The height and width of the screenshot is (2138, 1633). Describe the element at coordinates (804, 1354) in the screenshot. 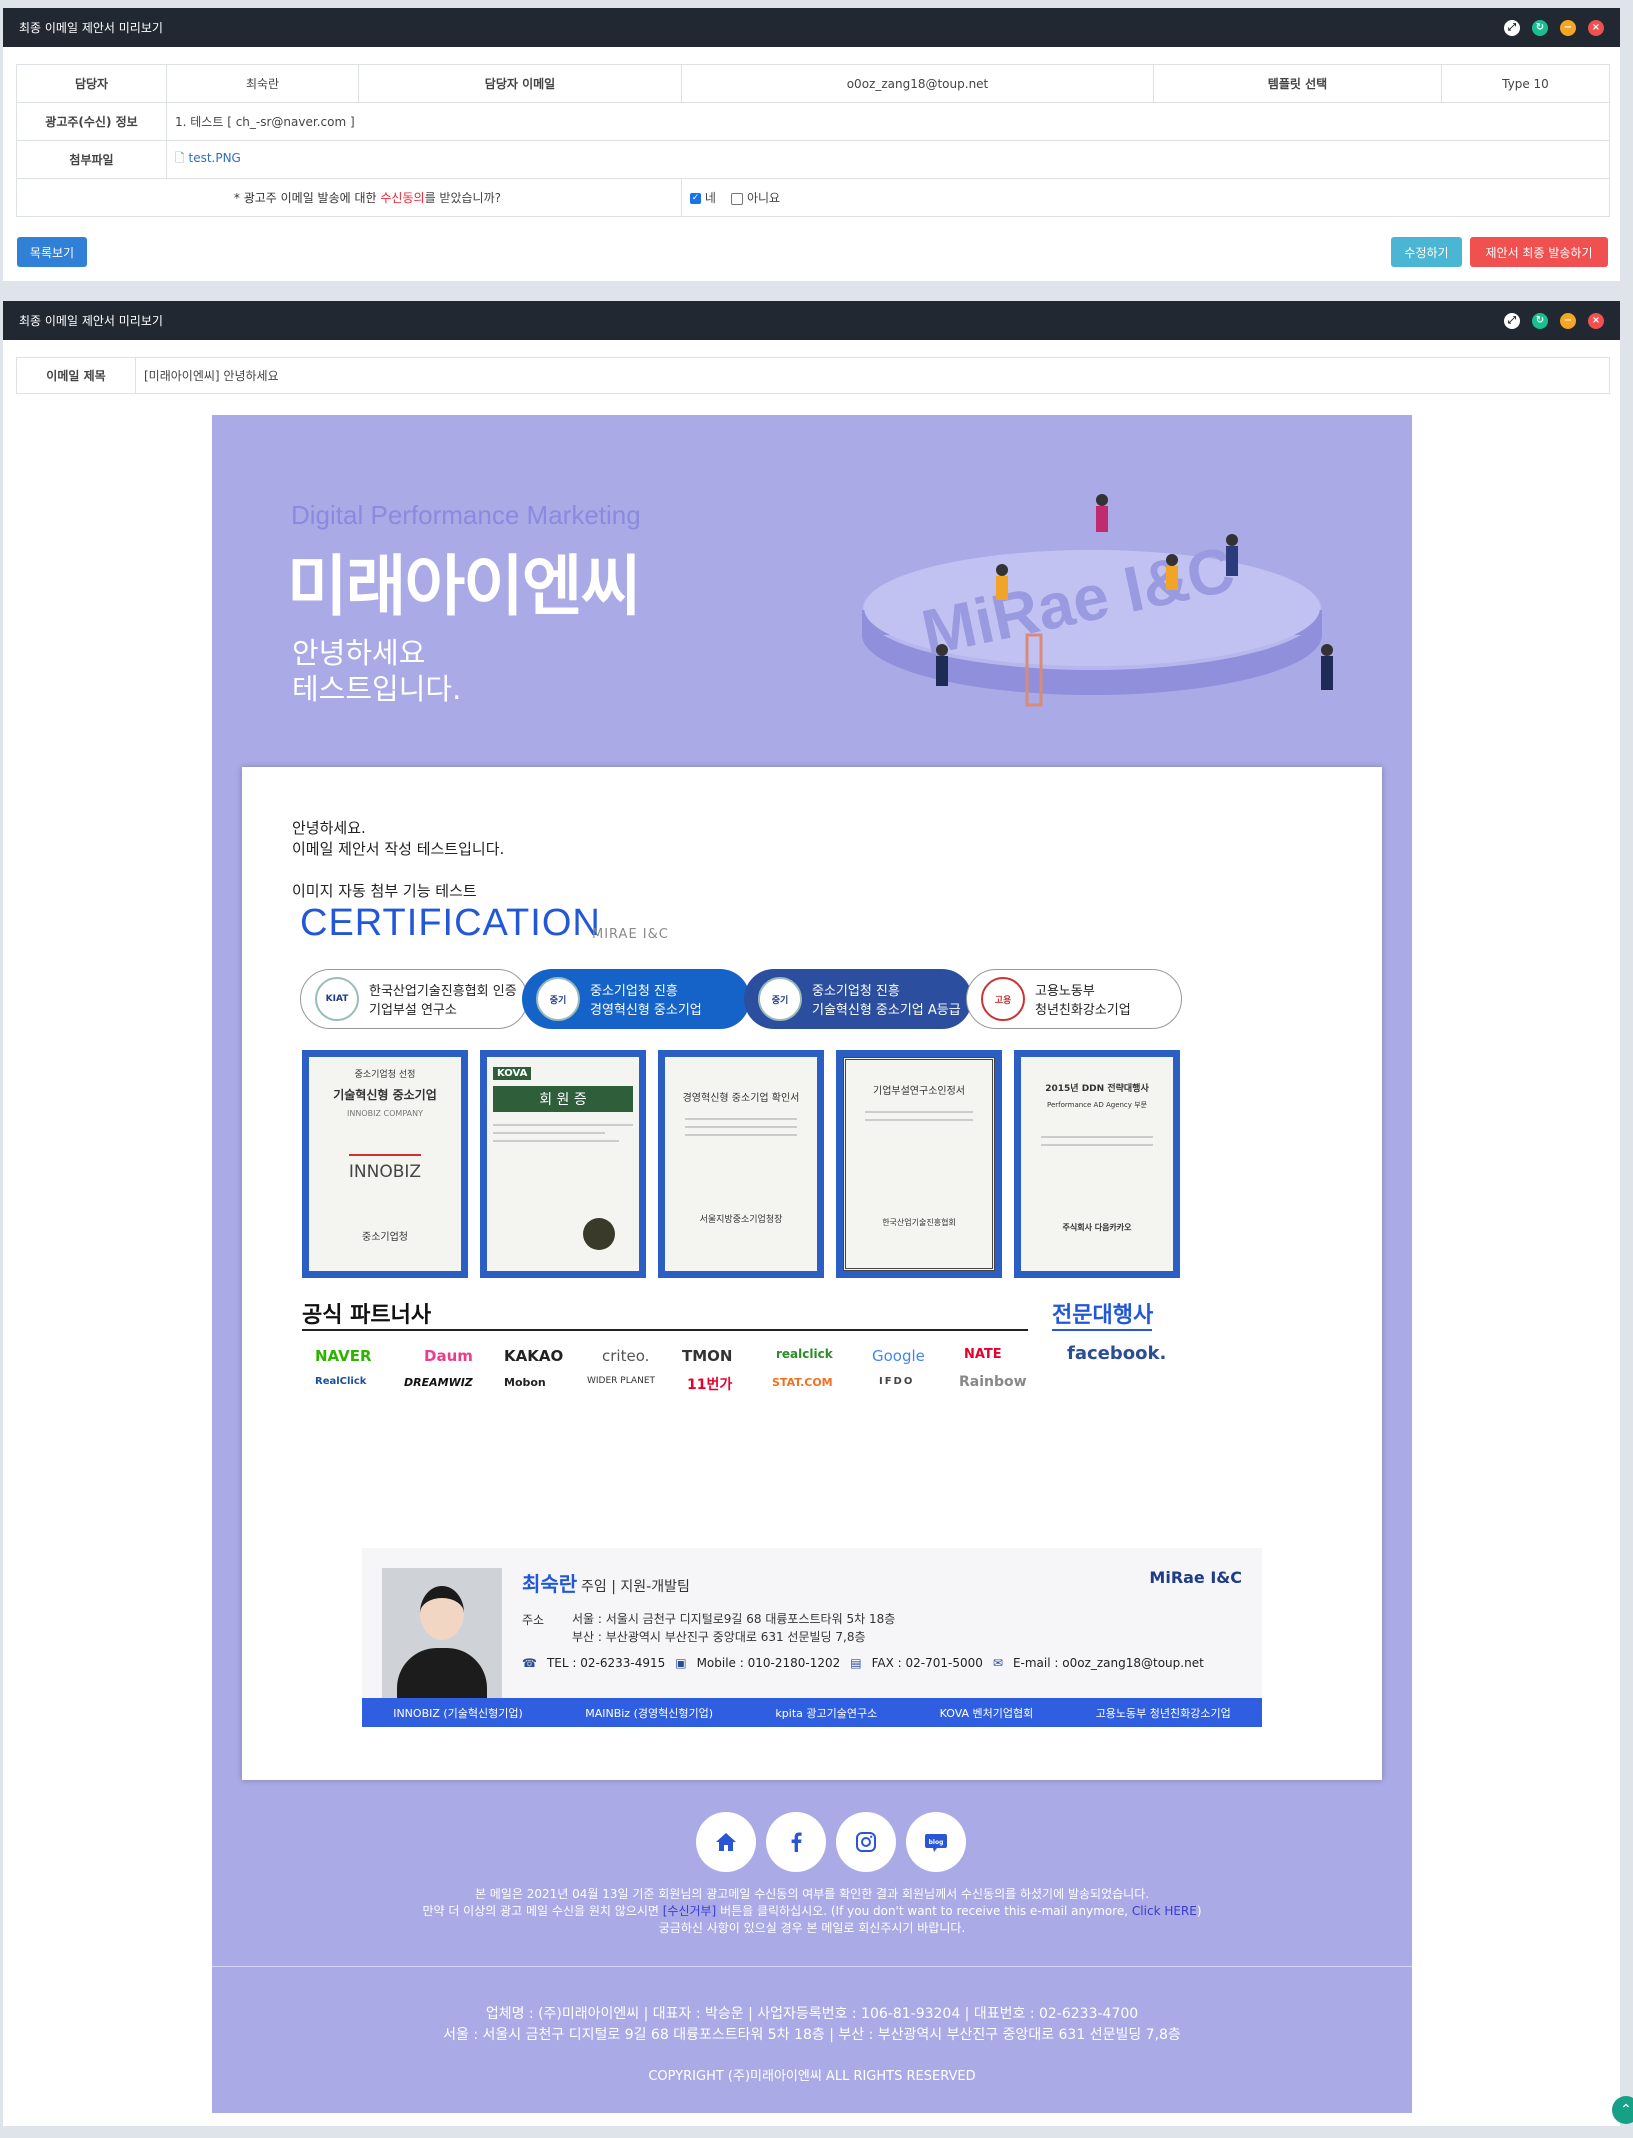

I see `partner-logo: realclick` at that location.